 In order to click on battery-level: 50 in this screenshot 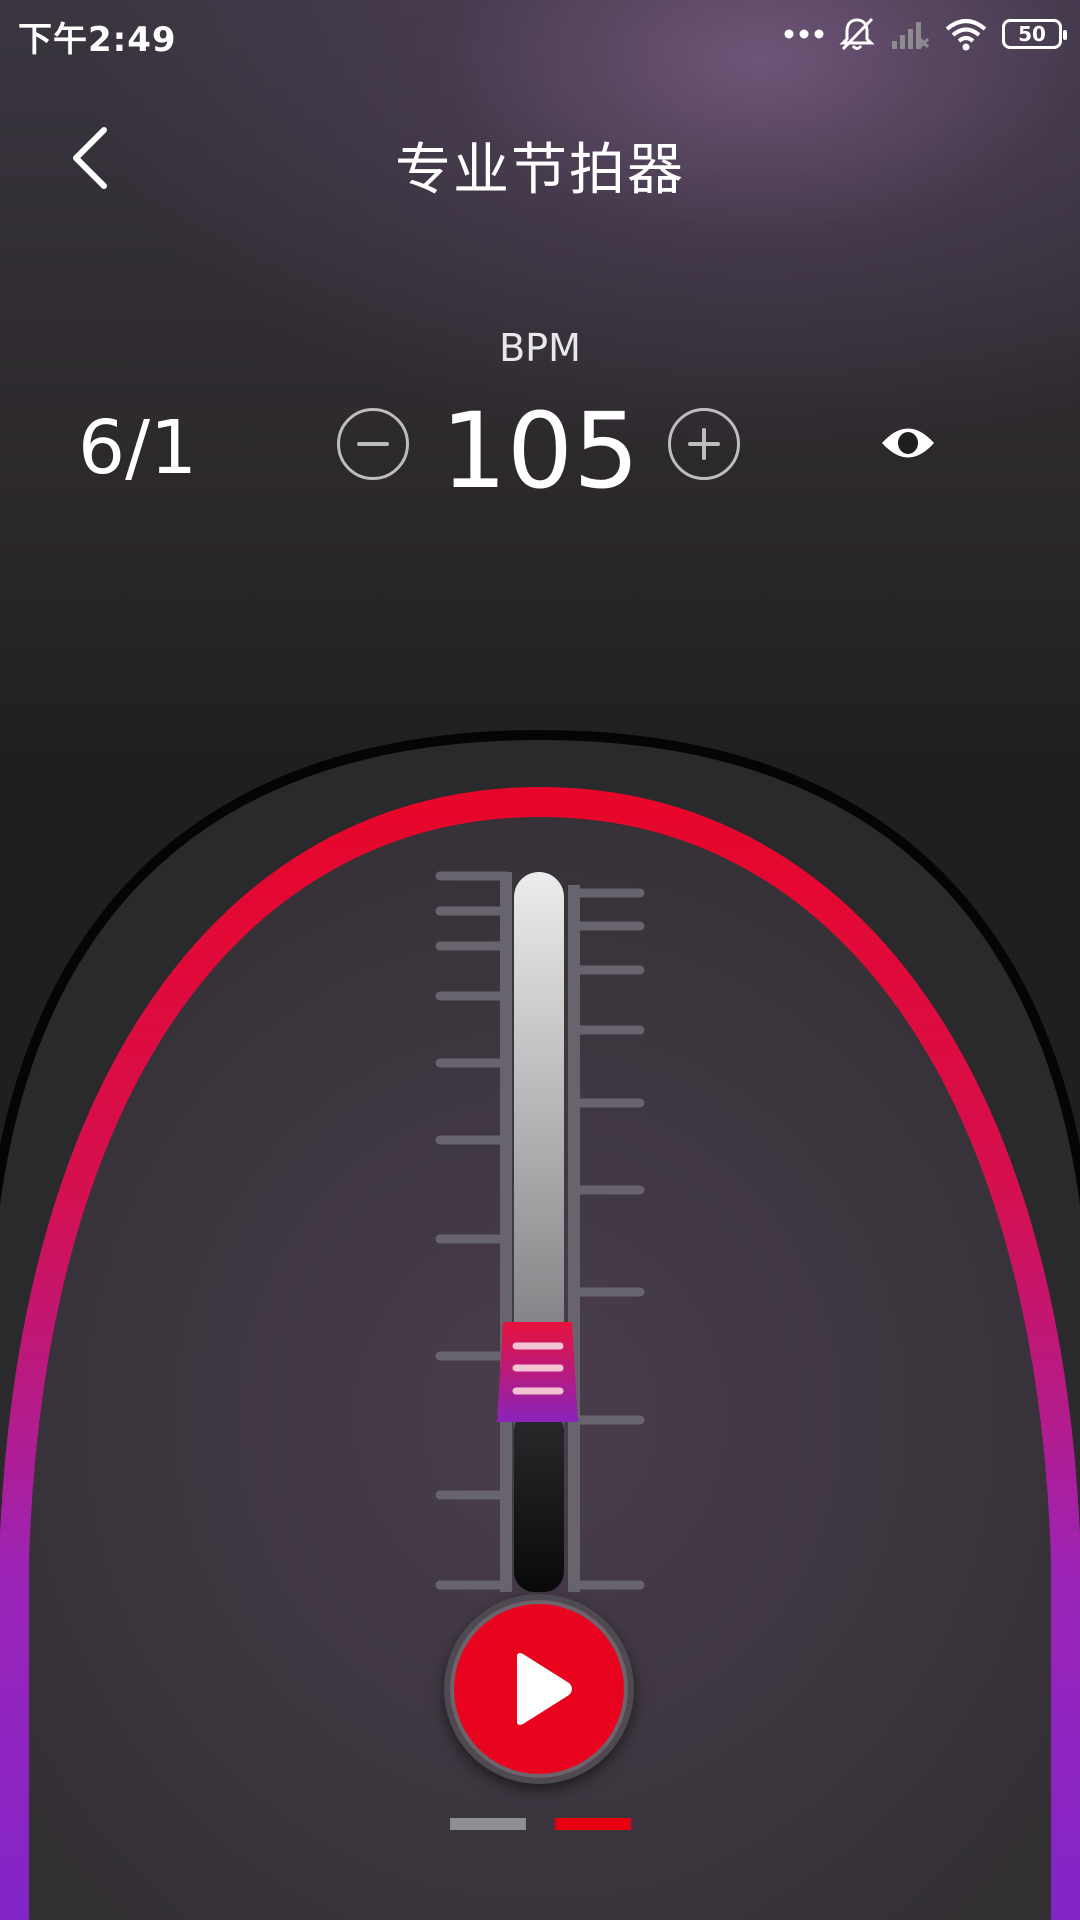, I will do `click(1032, 34)`.